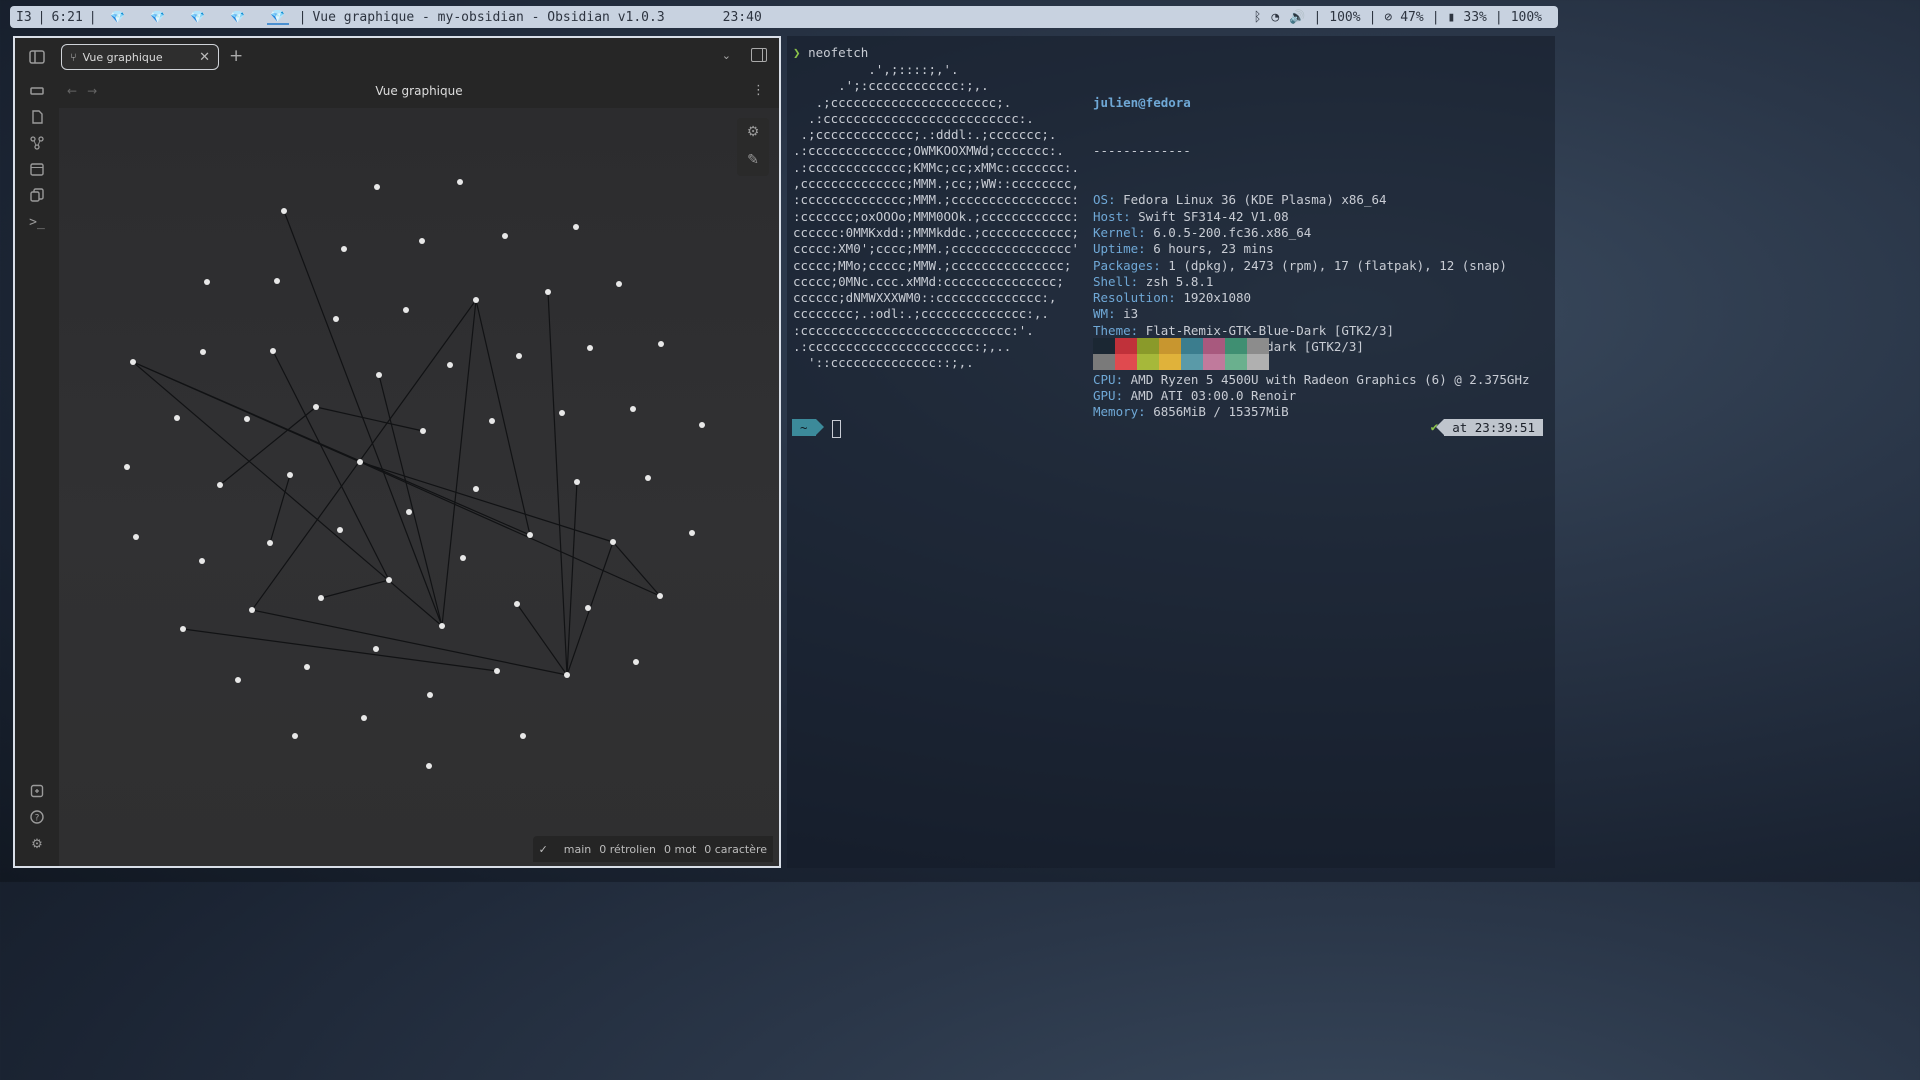 This screenshot has height=1080, width=1920. Describe the element at coordinates (140, 57) in the screenshot. I see `tab-graph-view: ⑂ Vue graphique ✕` at that location.